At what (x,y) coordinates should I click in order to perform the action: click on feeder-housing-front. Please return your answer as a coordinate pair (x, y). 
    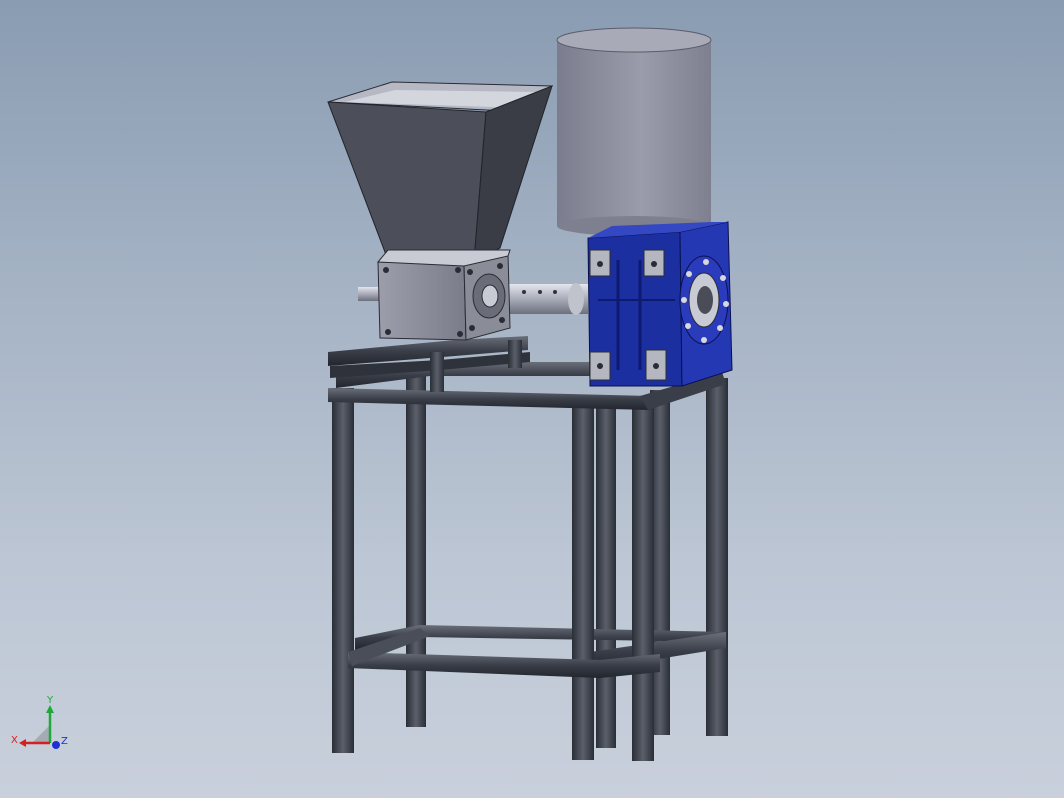
    Looking at the image, I should click on (422, 301).